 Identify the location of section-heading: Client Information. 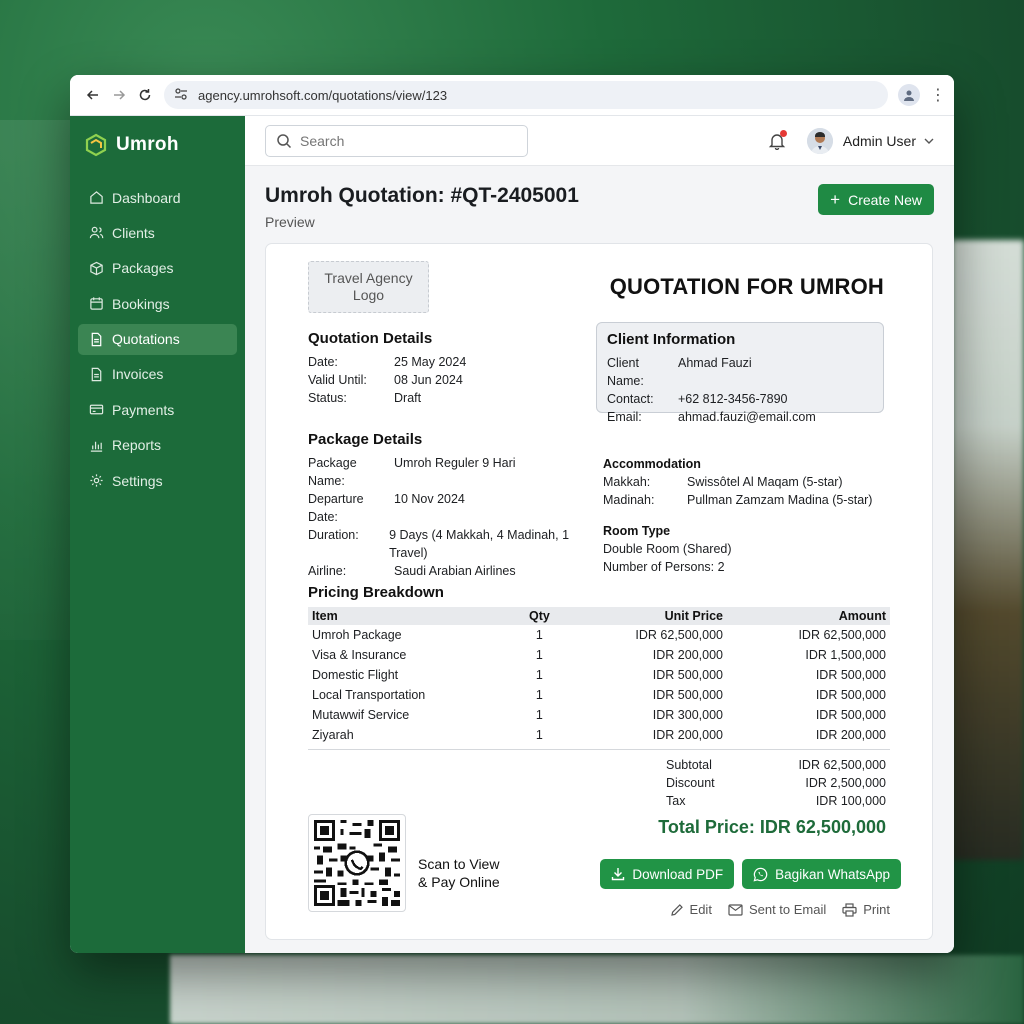
(671, 339).